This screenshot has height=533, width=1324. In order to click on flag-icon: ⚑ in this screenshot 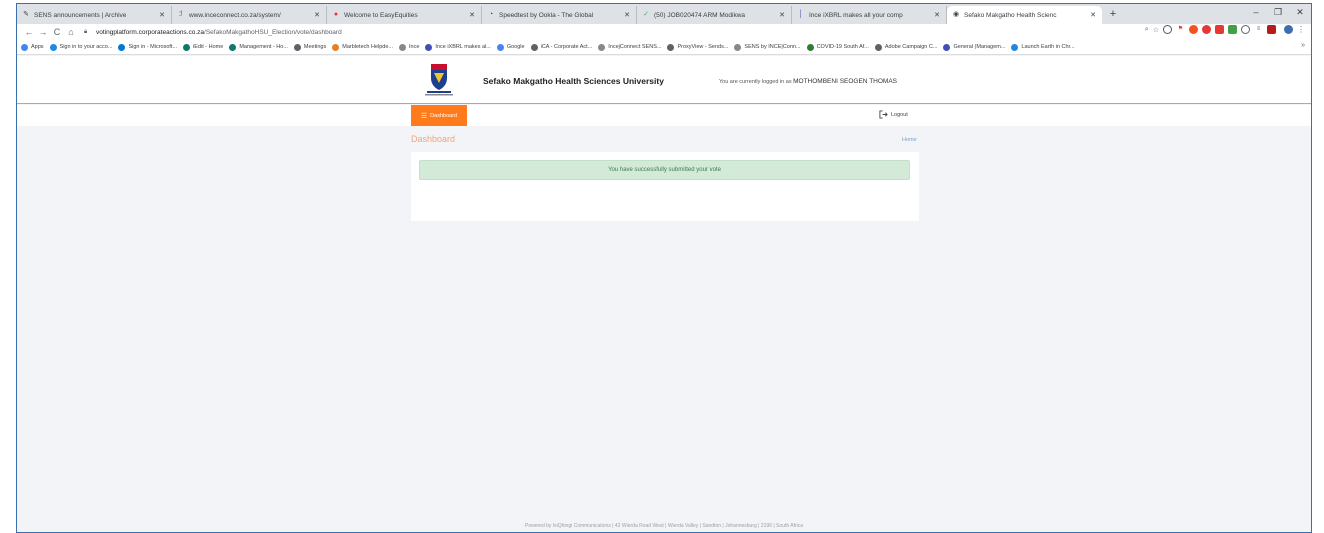, I will do `click(1180, 29)`.